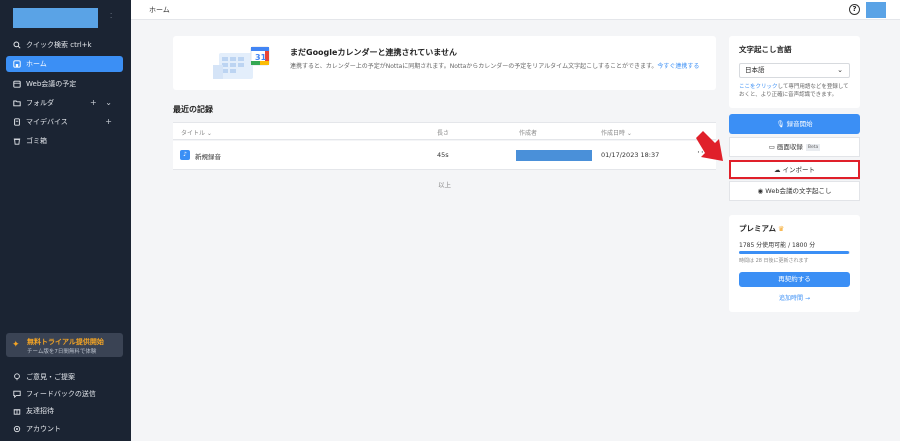 This screenshot has height=441, width=900. Describe the element at coordinates (373, 52) in the screenshot. I see `gcal-title: まだGoogleカレンダーと連携されていません` at that location.